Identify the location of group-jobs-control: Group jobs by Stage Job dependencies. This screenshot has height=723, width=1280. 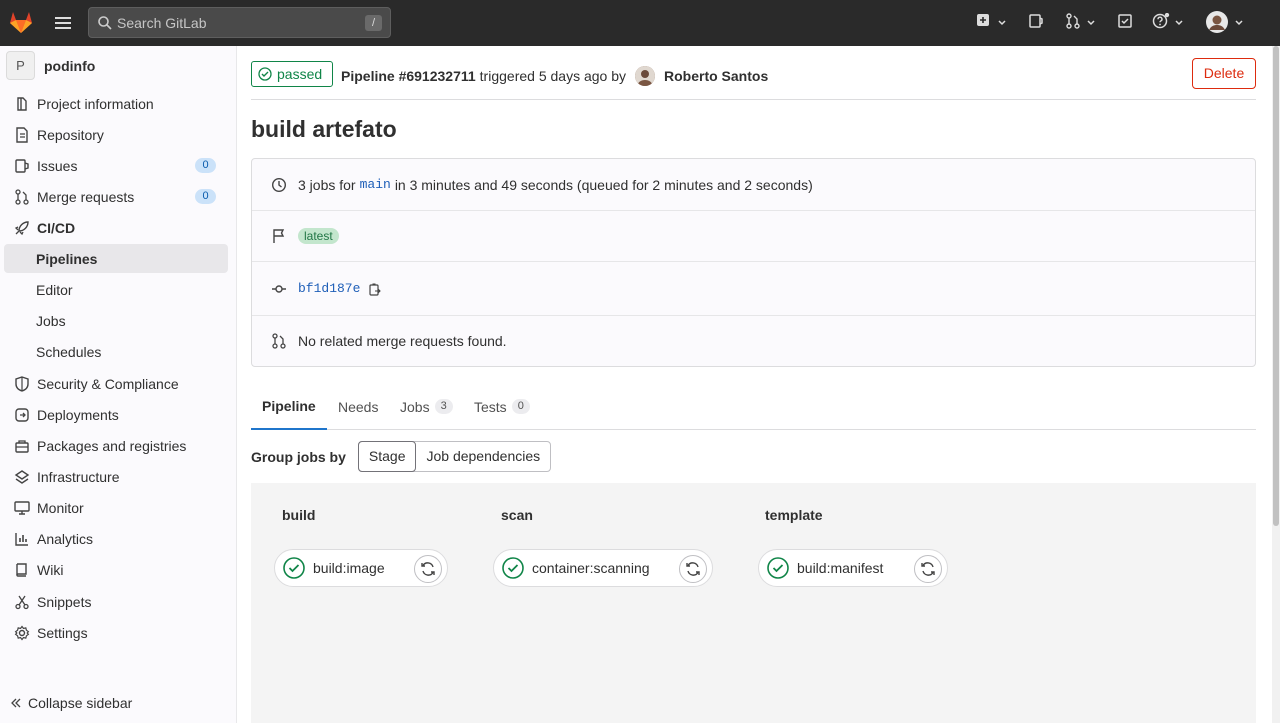
(401, 456).